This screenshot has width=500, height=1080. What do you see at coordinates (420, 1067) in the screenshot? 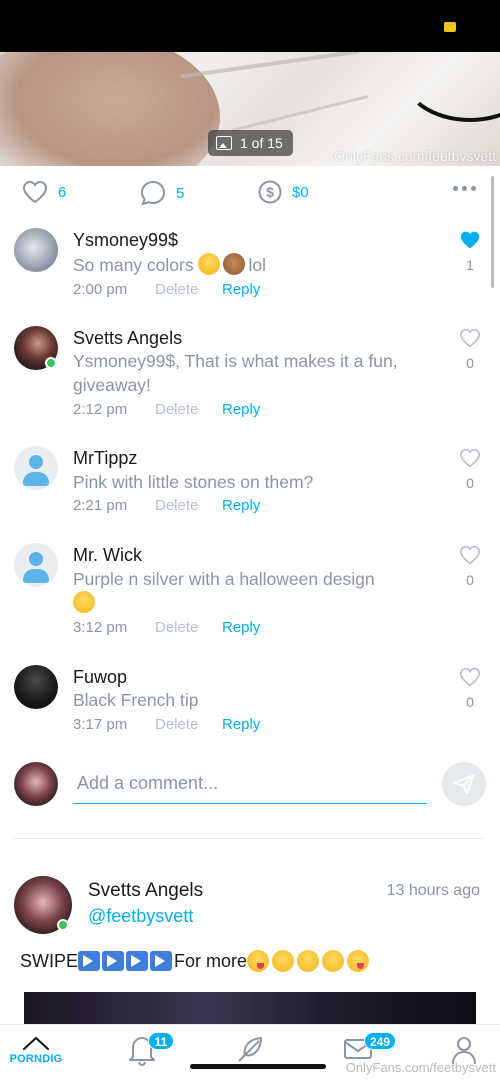
I see `bottom-watermark: OnlyFans.com/feetbysvett` at bounding box center [420, 1067].